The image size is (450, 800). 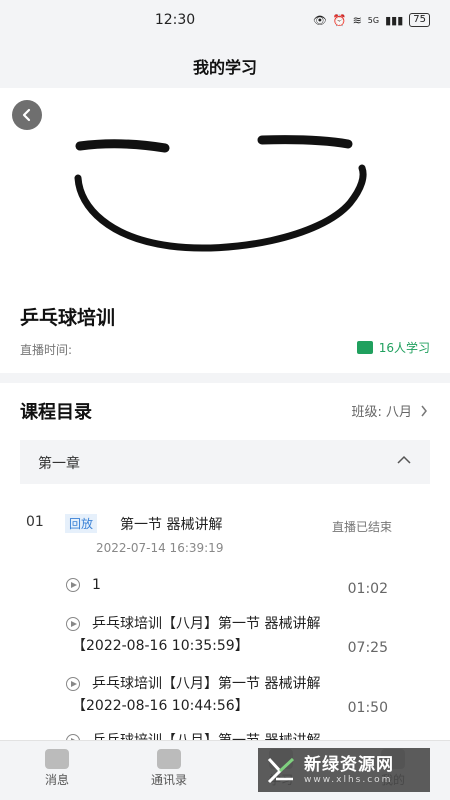 What do you see at coordinates (35, 522) in the screenshot?
I see `lesson-number: 01` at bounding box center [35, 522].